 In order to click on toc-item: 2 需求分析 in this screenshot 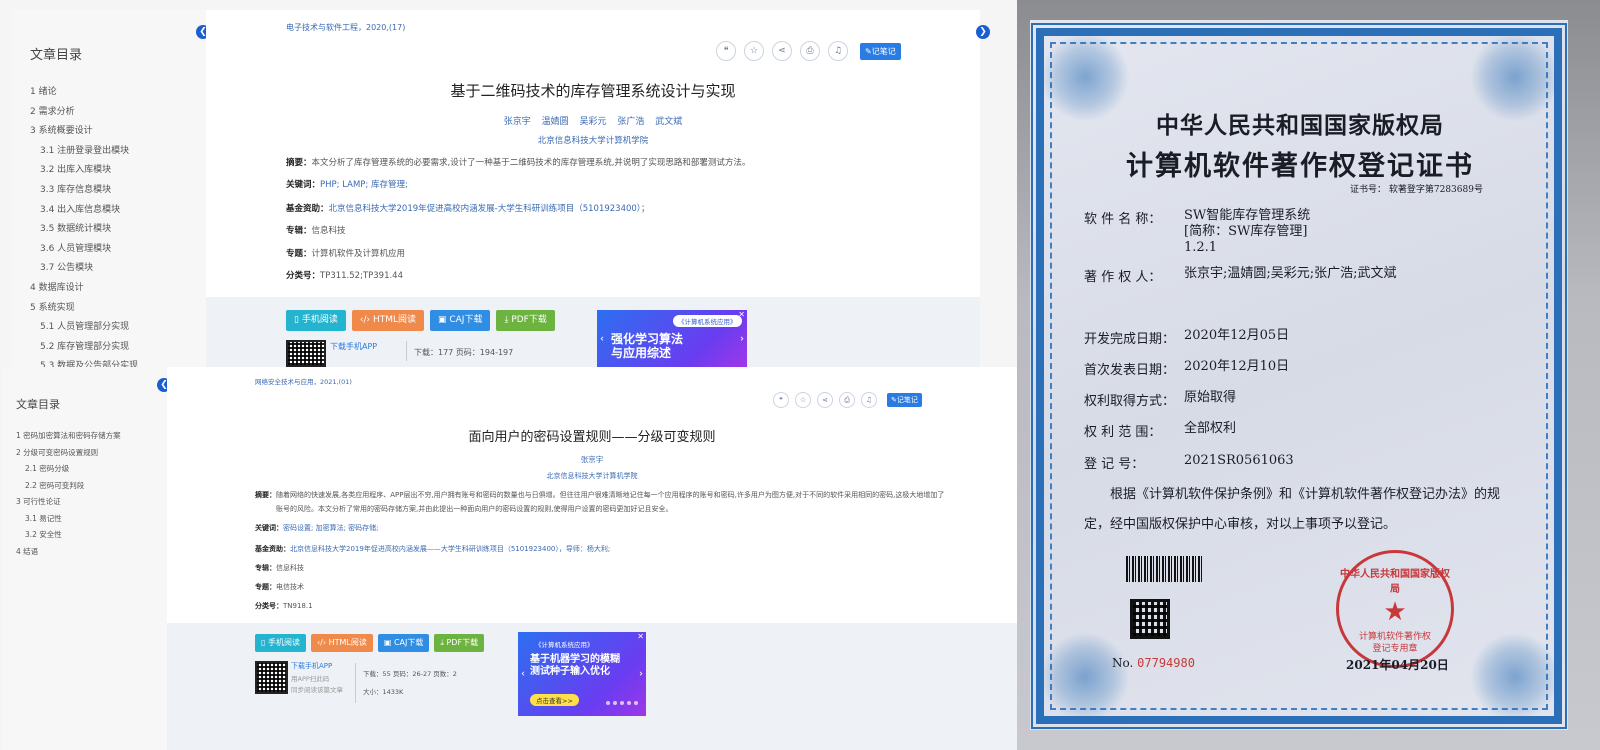, I will do `click(84, 113)`.